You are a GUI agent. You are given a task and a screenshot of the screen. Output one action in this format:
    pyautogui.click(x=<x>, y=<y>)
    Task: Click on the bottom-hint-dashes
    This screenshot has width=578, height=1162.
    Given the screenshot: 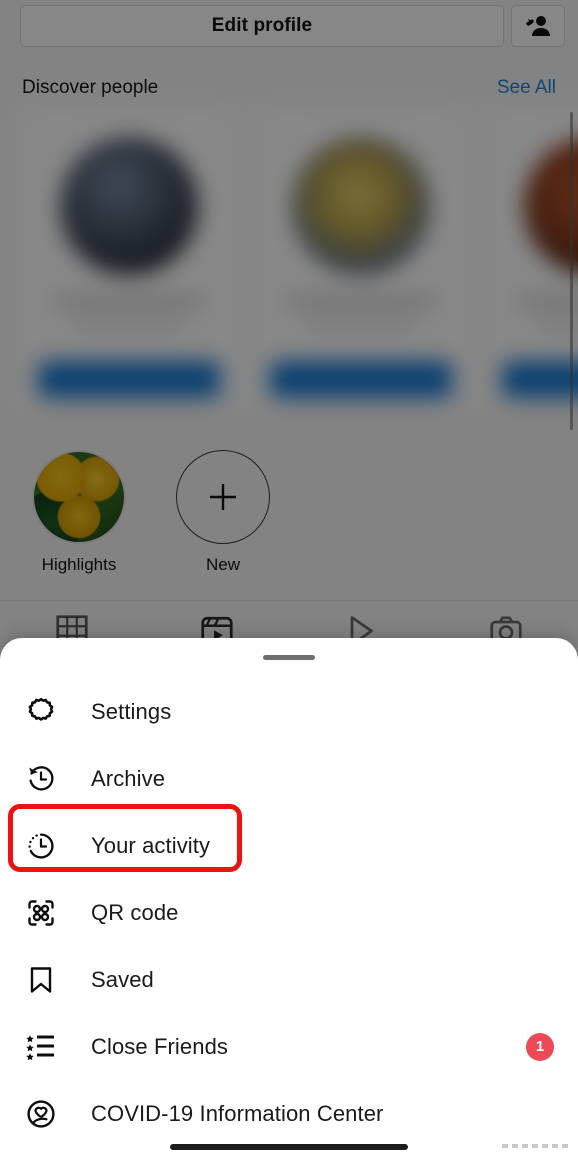 What is the action you would take?
    pyautogui.click(x=535, y=1146)
    